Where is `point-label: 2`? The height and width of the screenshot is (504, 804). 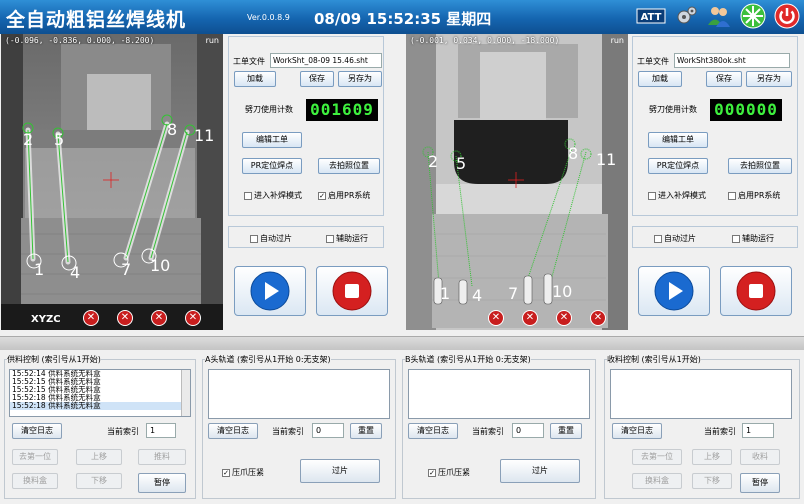
point-label: 2 is located at coordinates (433, 161).